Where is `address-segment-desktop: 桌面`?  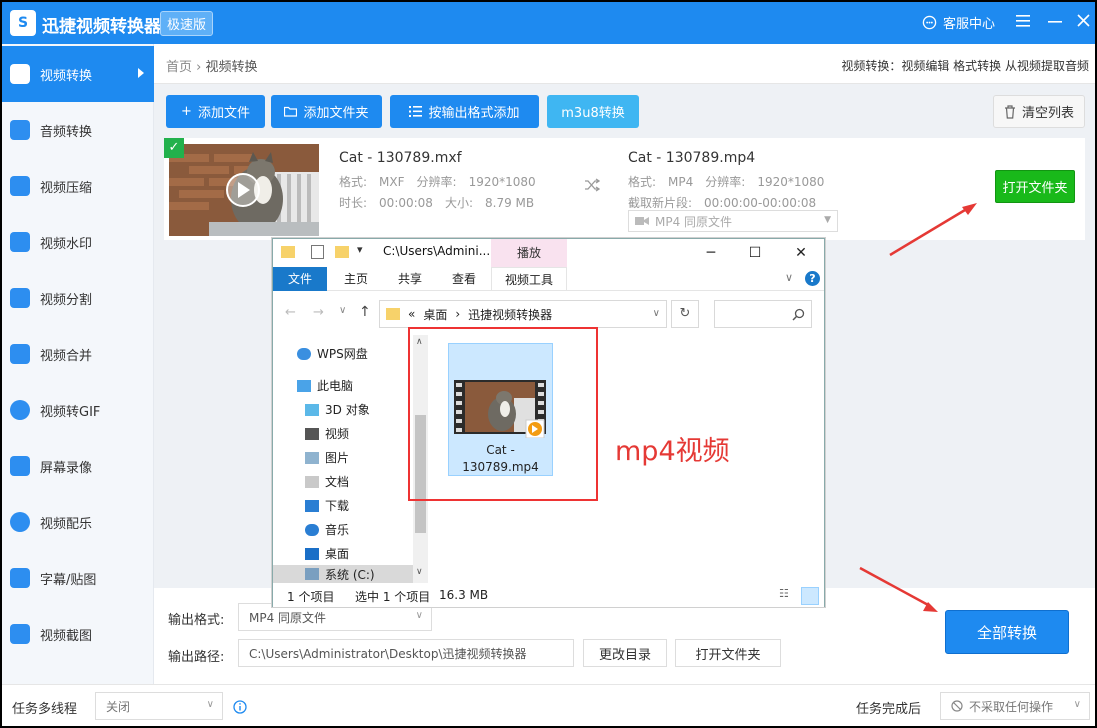 address-segment-desktop: 桌面 is located at coordinates (435, 314).